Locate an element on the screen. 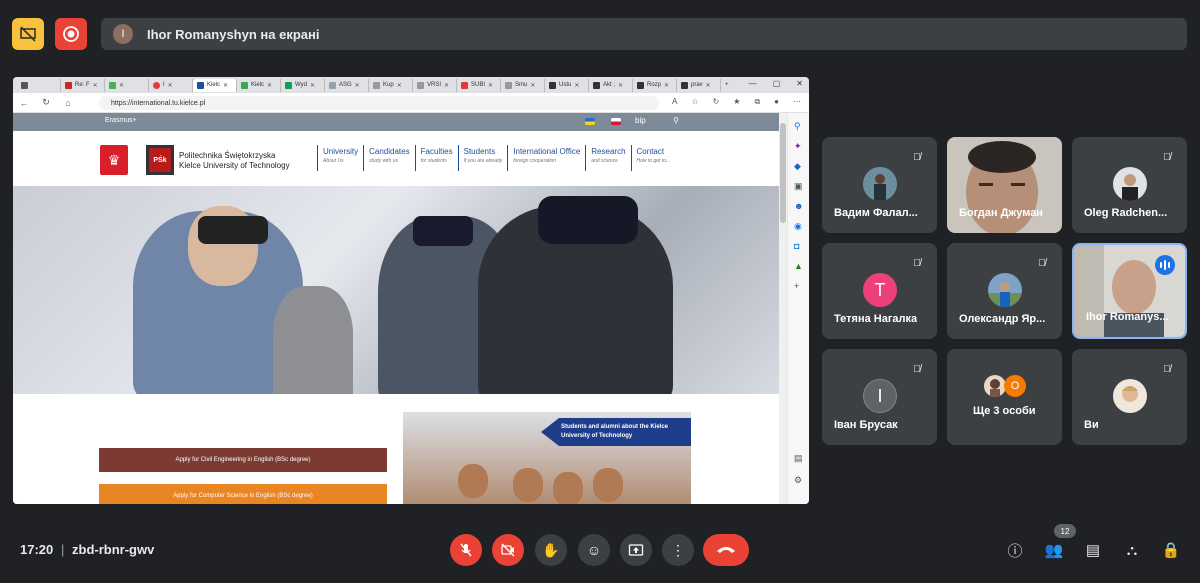  bip-link: bip is located at coordinates (640, 120).